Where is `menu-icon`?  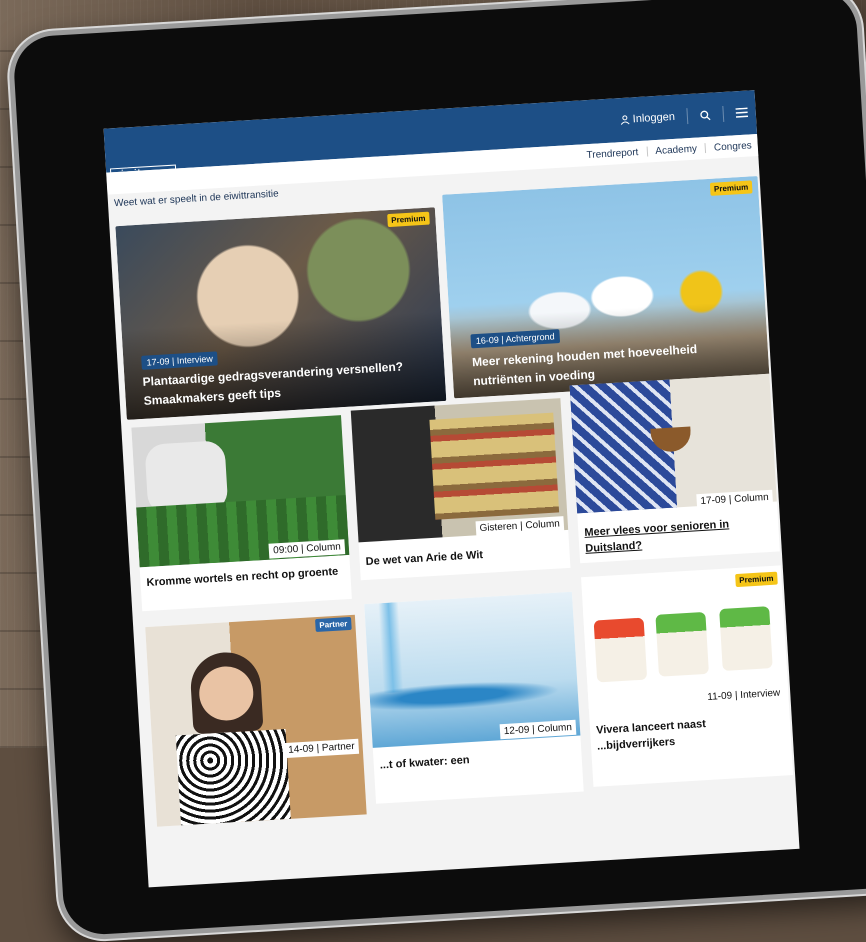
menu-icon is located at coordinates (742, 113).